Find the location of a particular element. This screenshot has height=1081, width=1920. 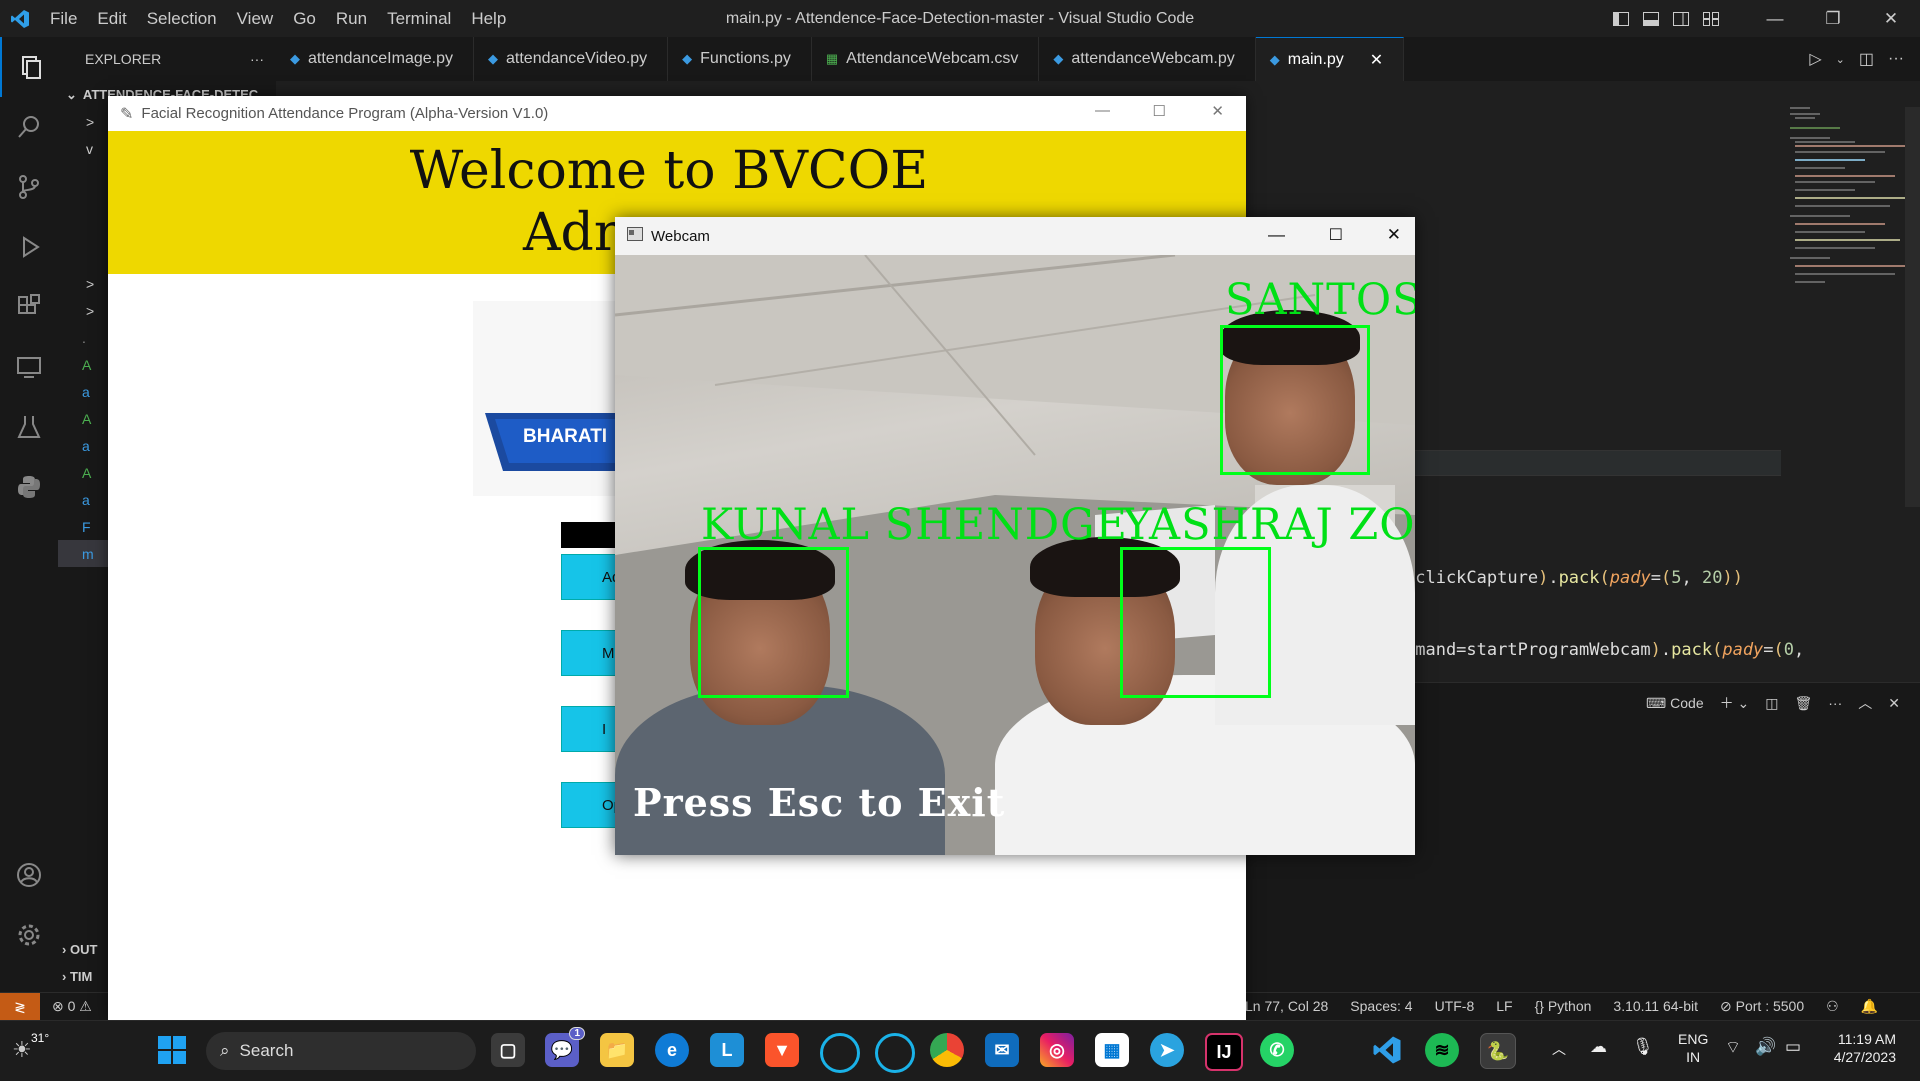

run-python-file-icon: ▷ is located at coordinates (1815, 59).